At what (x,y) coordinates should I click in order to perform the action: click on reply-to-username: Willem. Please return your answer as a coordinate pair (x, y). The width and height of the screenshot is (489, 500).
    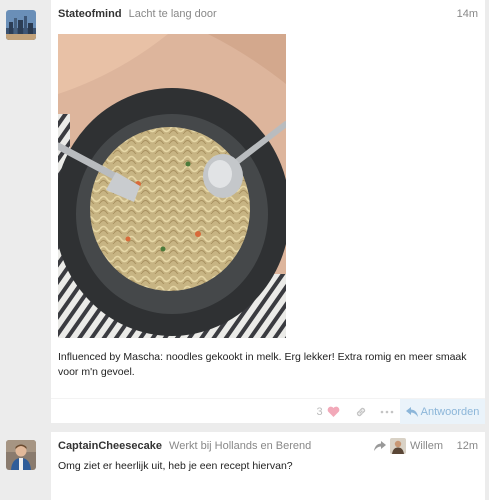
    Looking at the image, I should click on (426, 446).